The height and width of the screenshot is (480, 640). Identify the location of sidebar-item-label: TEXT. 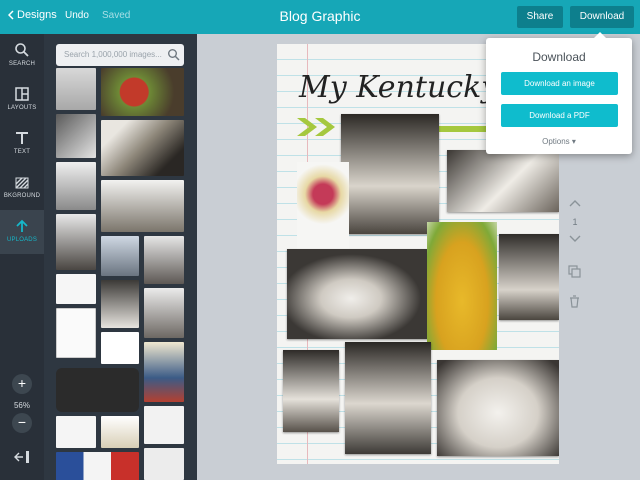
(22, 152).